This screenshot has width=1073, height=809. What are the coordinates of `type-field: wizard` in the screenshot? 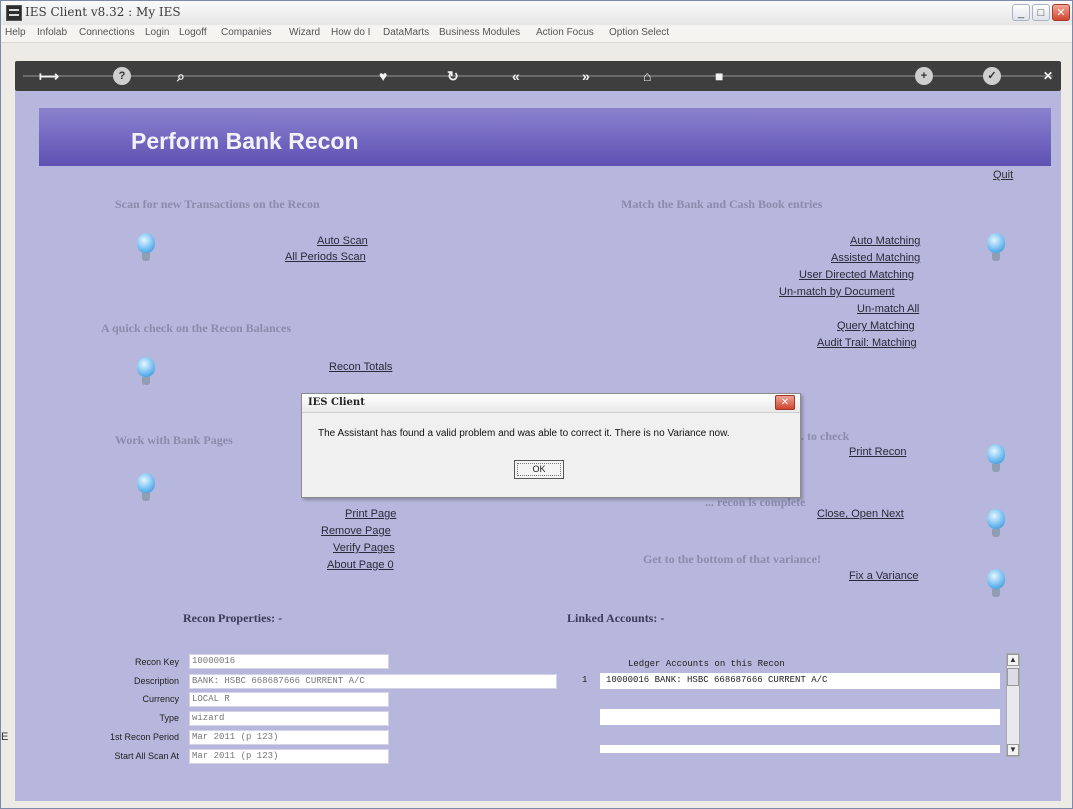 It's located at (289, 718).